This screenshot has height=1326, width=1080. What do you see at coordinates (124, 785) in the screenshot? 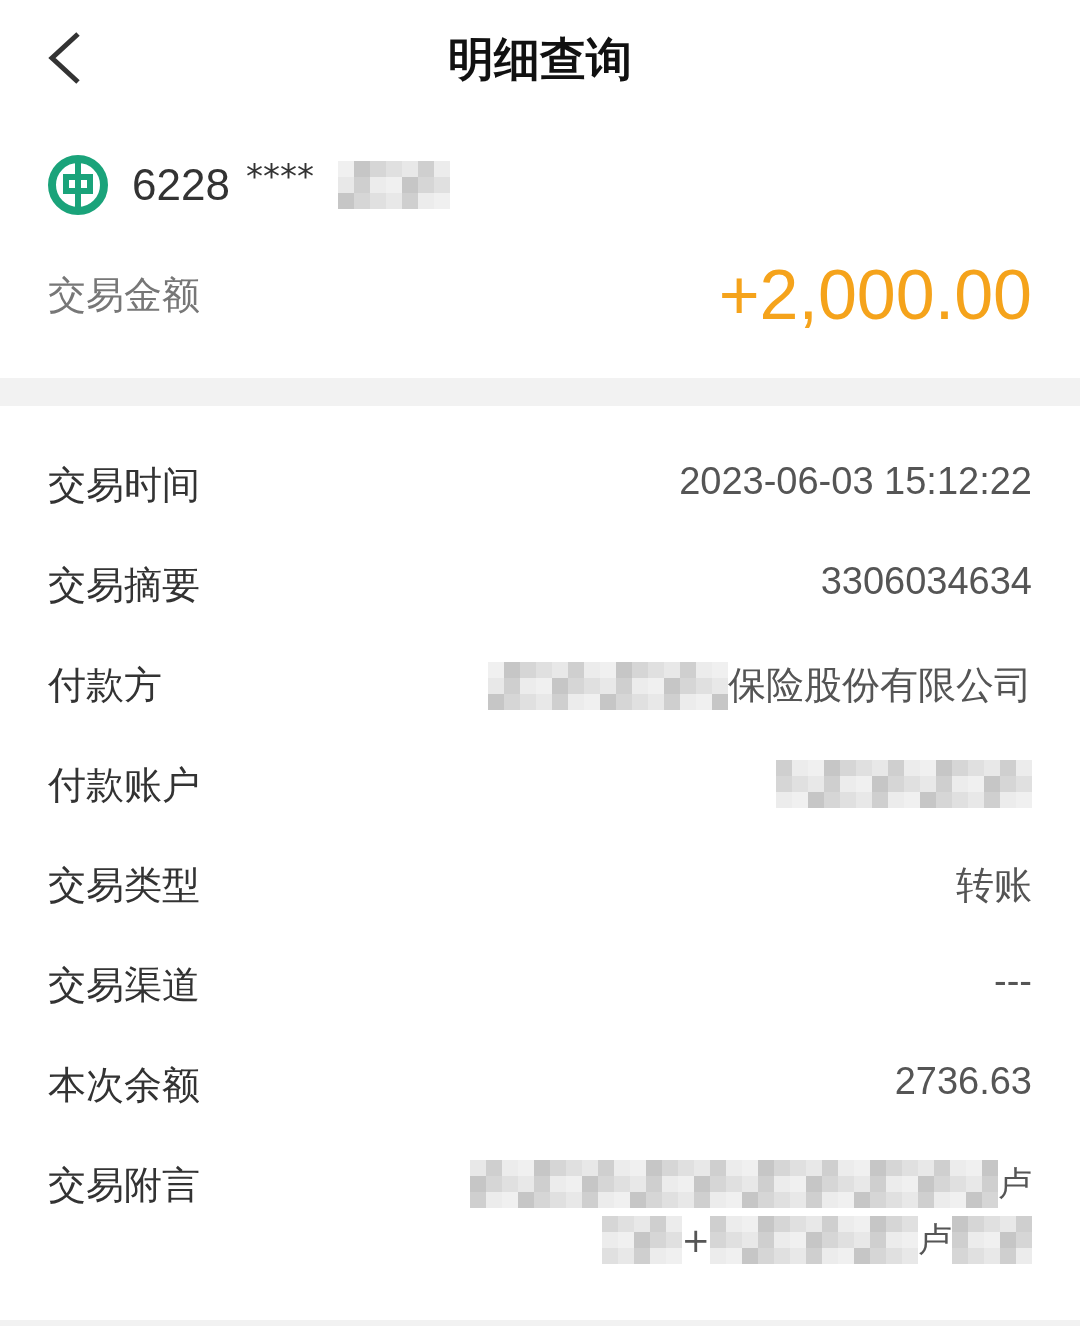
I see `detail-label: 付款账户` at bounding box center [124, 785].